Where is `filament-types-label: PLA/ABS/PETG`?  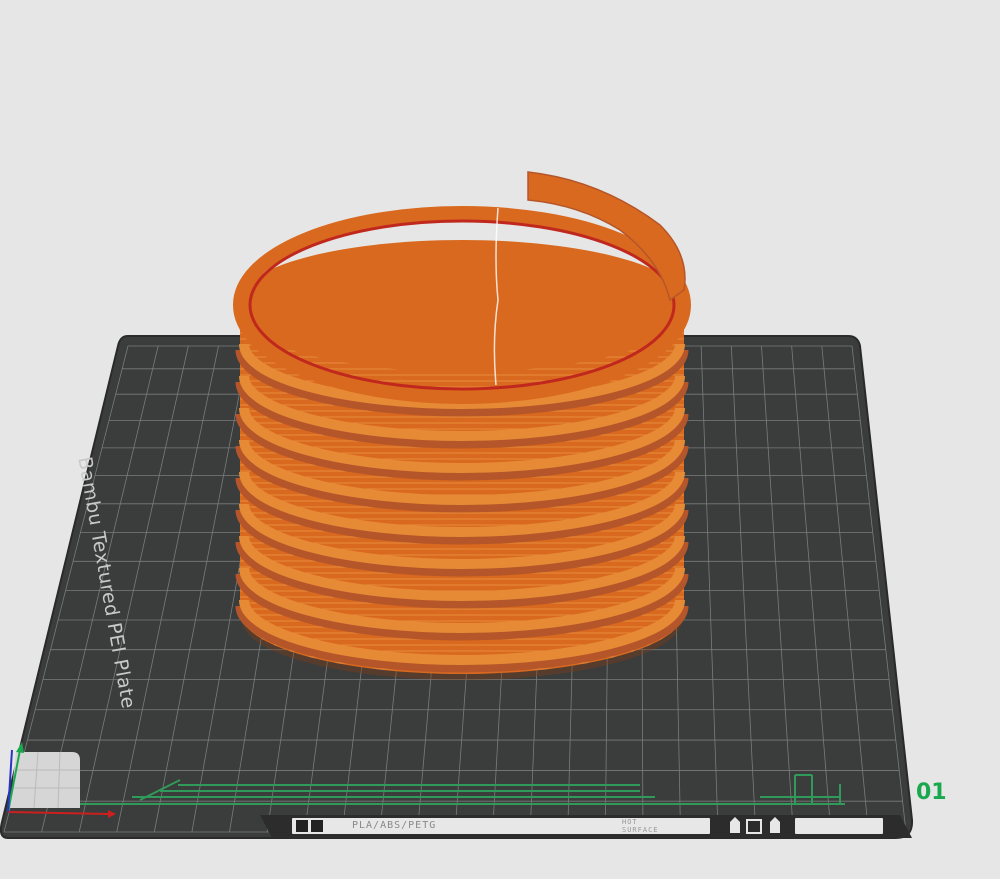 filament-types-label: PLA/ABS/PETG is located at coordinates (394, 825).